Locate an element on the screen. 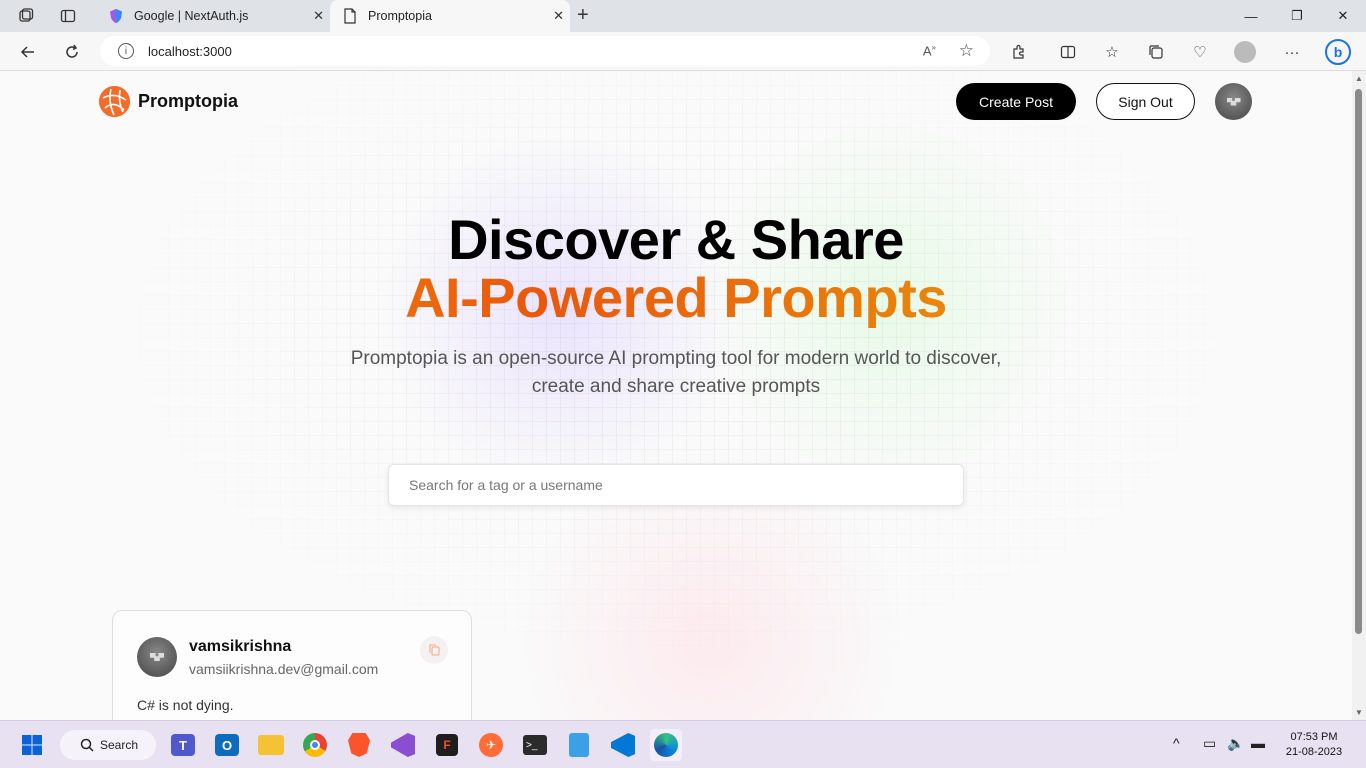 This screenshot has height=768, width=1366. sign-out-button: Sign Out is located at coordinates (1145, 101).